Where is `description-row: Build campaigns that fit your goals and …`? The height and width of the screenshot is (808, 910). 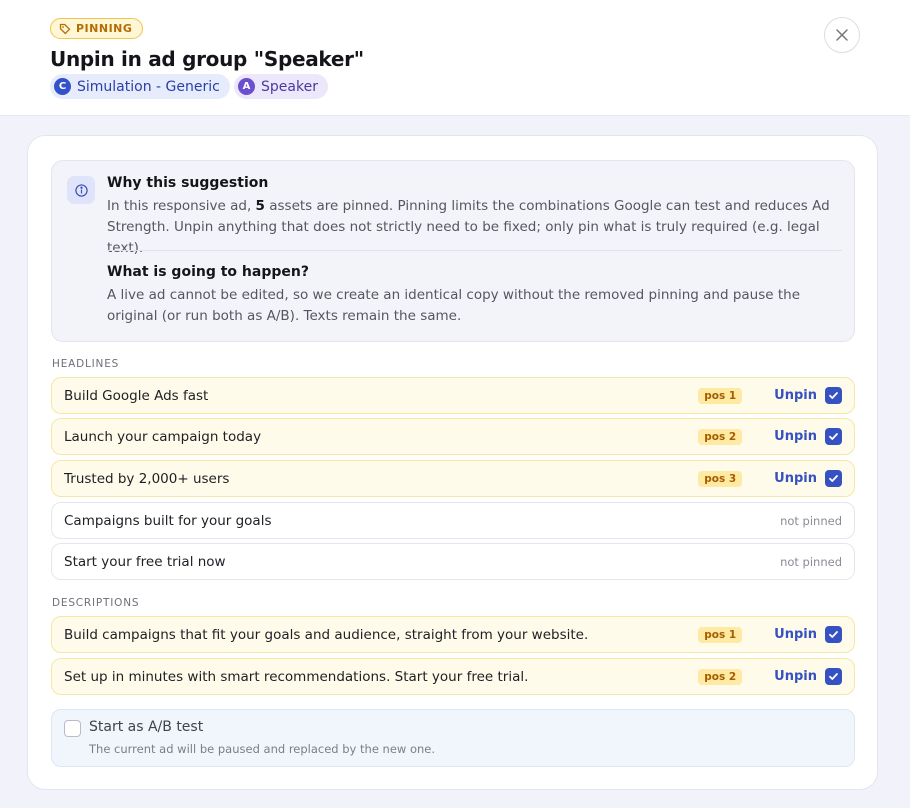
description-row: Build campaigns that fit your goals and … is located at coordinates (453, 634).